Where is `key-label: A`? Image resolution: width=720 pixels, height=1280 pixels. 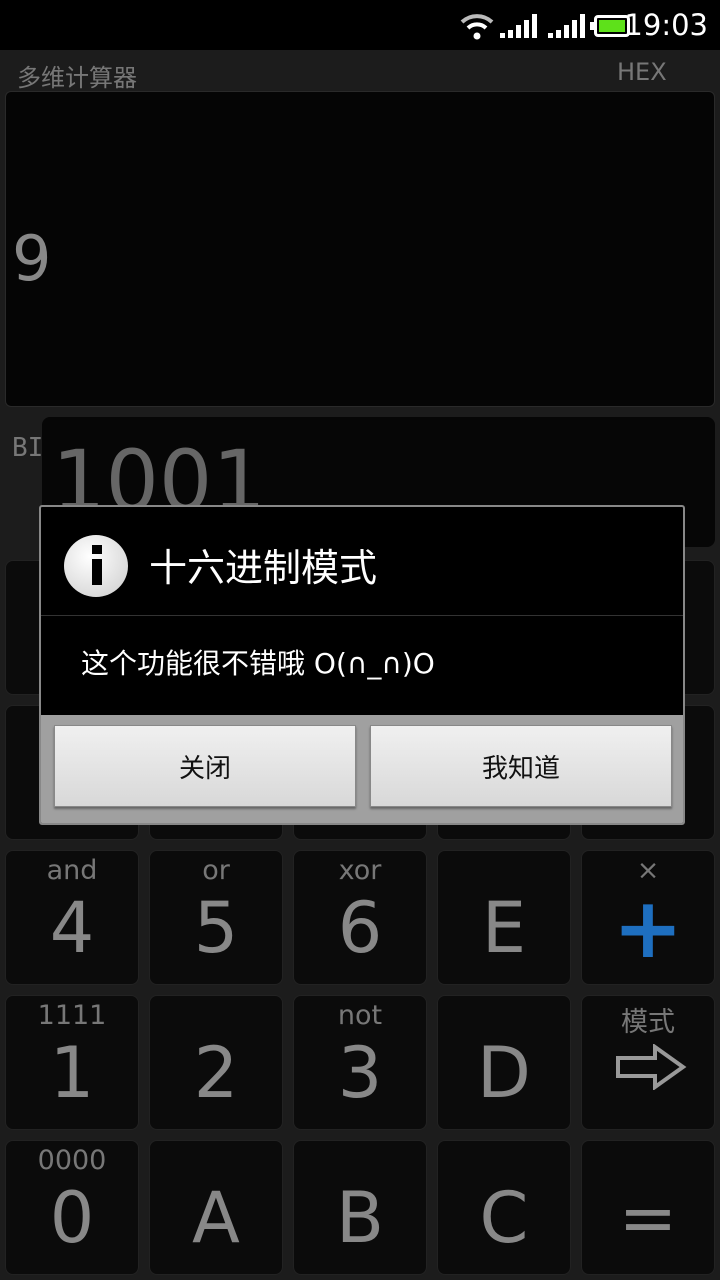
key-label: A is located at coordinates (216, 1218).